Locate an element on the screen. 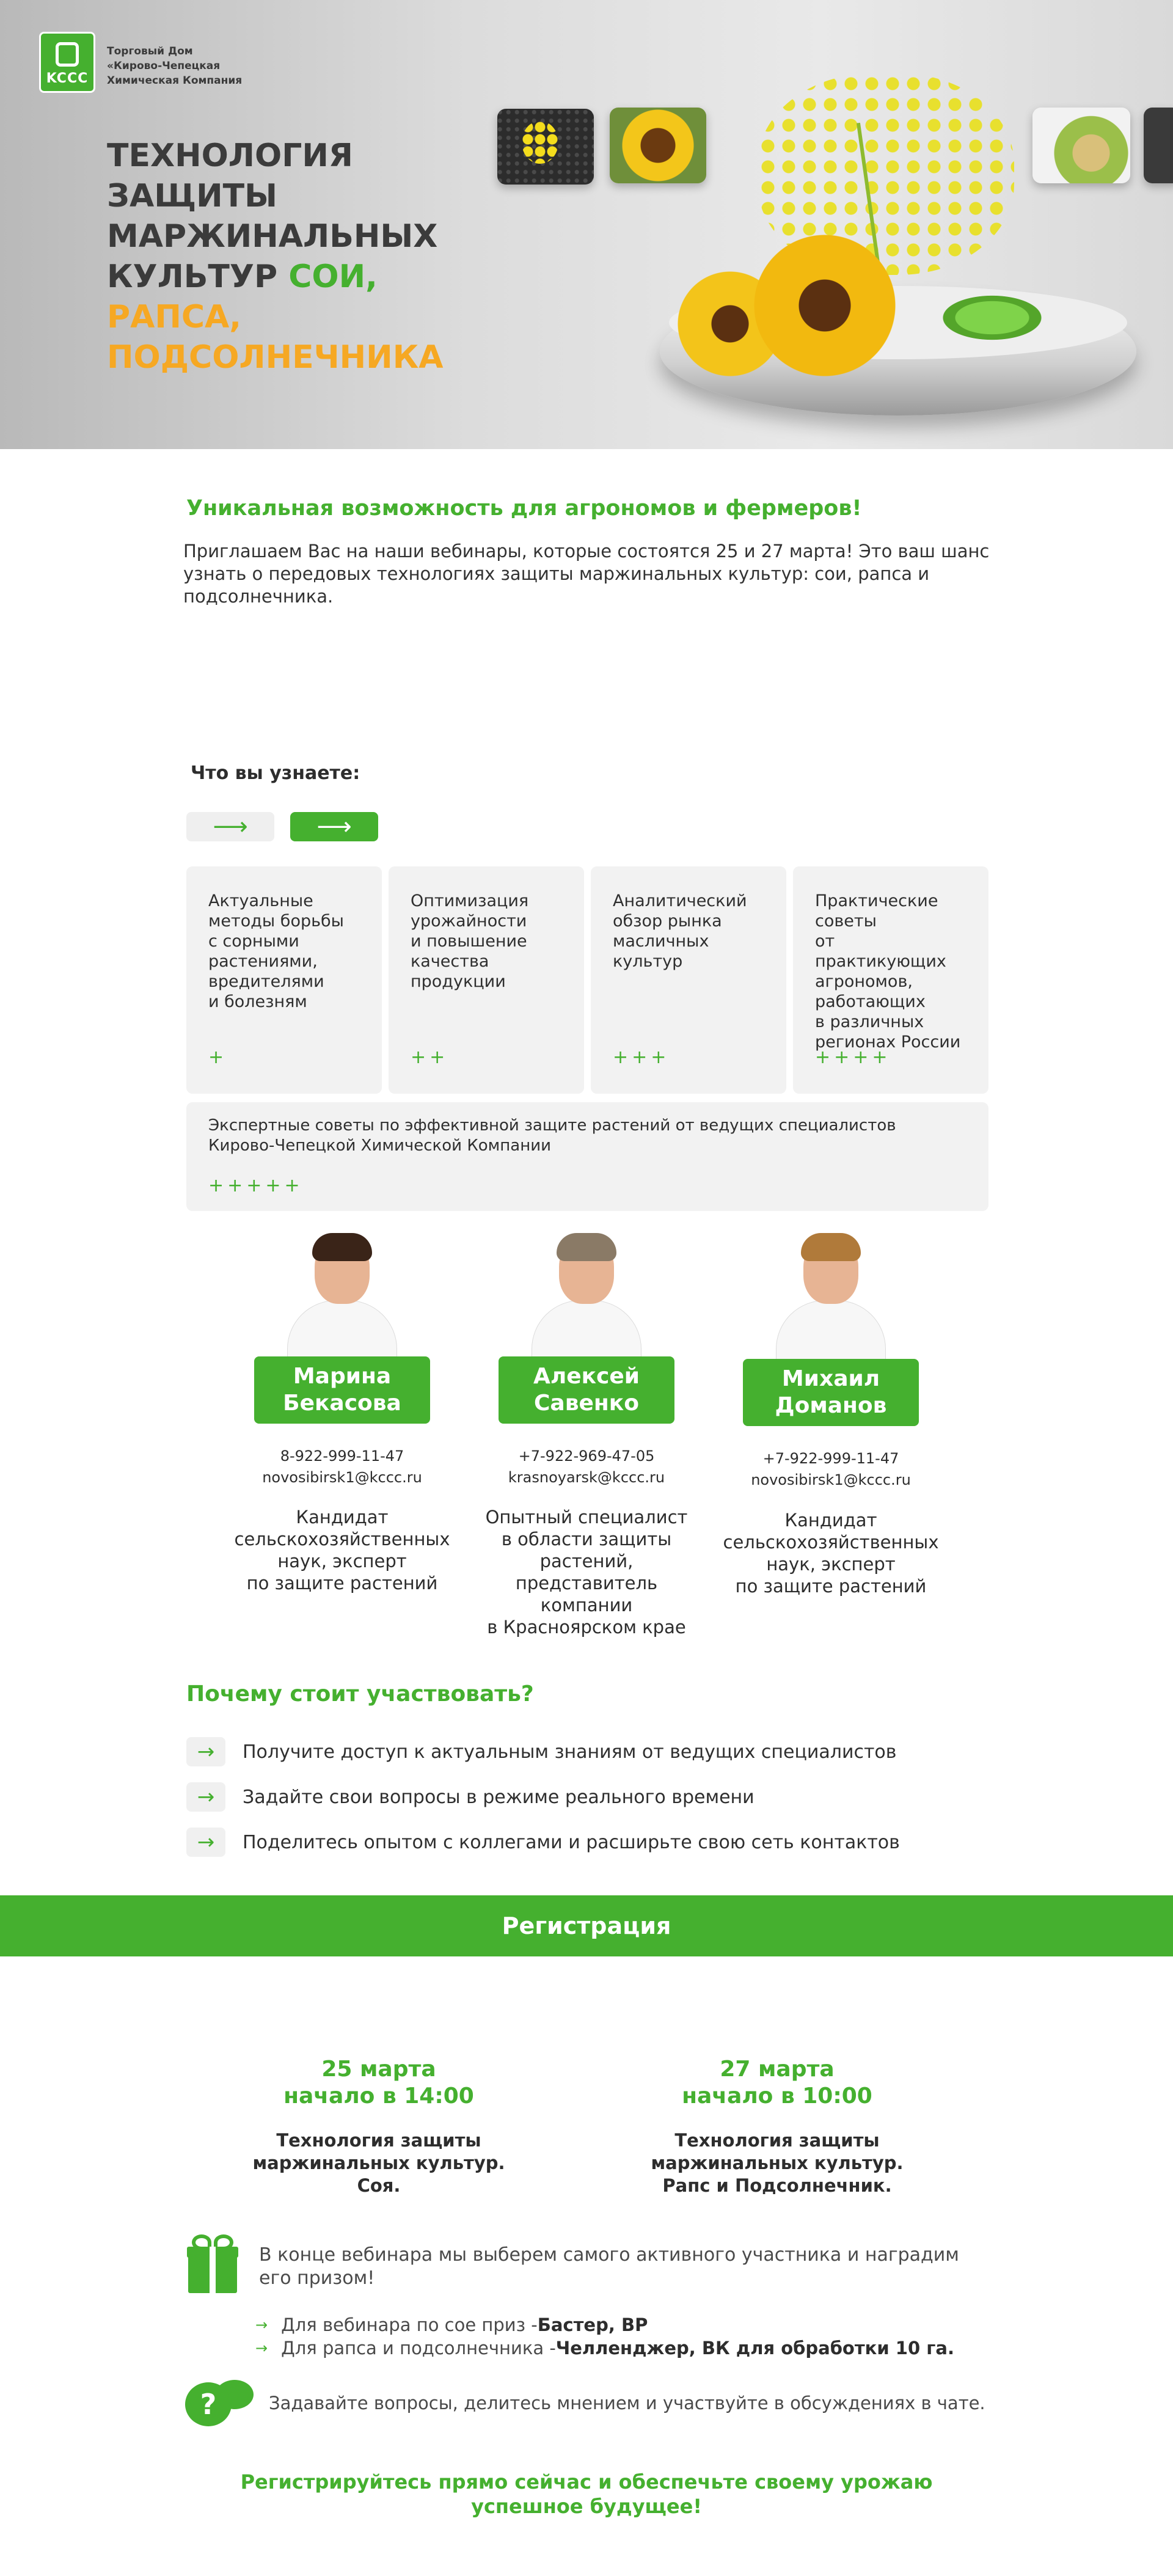  expert-email: krasnoyarsk@kccc.ru is located at coordinates (586, 1477).